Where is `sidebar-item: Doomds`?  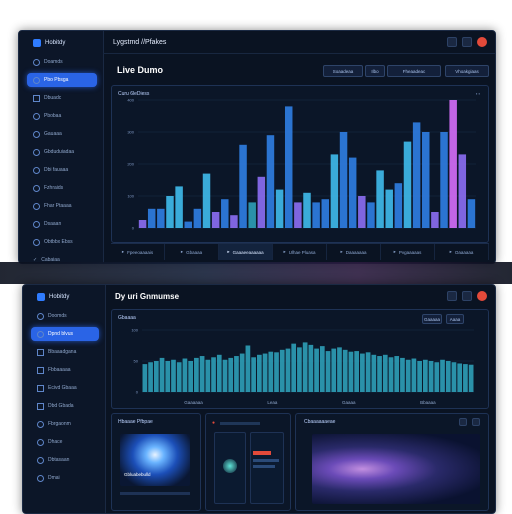 sidebar-item: Doomds is located at coordinates (65, 316).